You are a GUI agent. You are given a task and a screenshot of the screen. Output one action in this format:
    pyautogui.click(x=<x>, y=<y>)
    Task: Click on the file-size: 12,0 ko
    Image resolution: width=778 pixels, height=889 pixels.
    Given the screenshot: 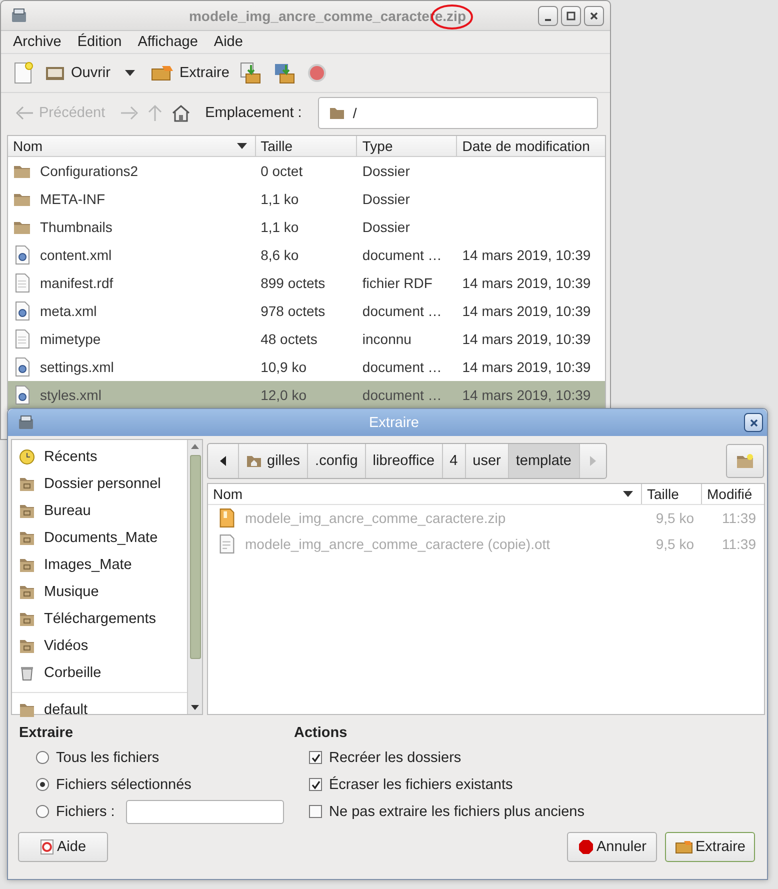 What is the action you would take?
    pyautogui.click(x=283, y=395)
    